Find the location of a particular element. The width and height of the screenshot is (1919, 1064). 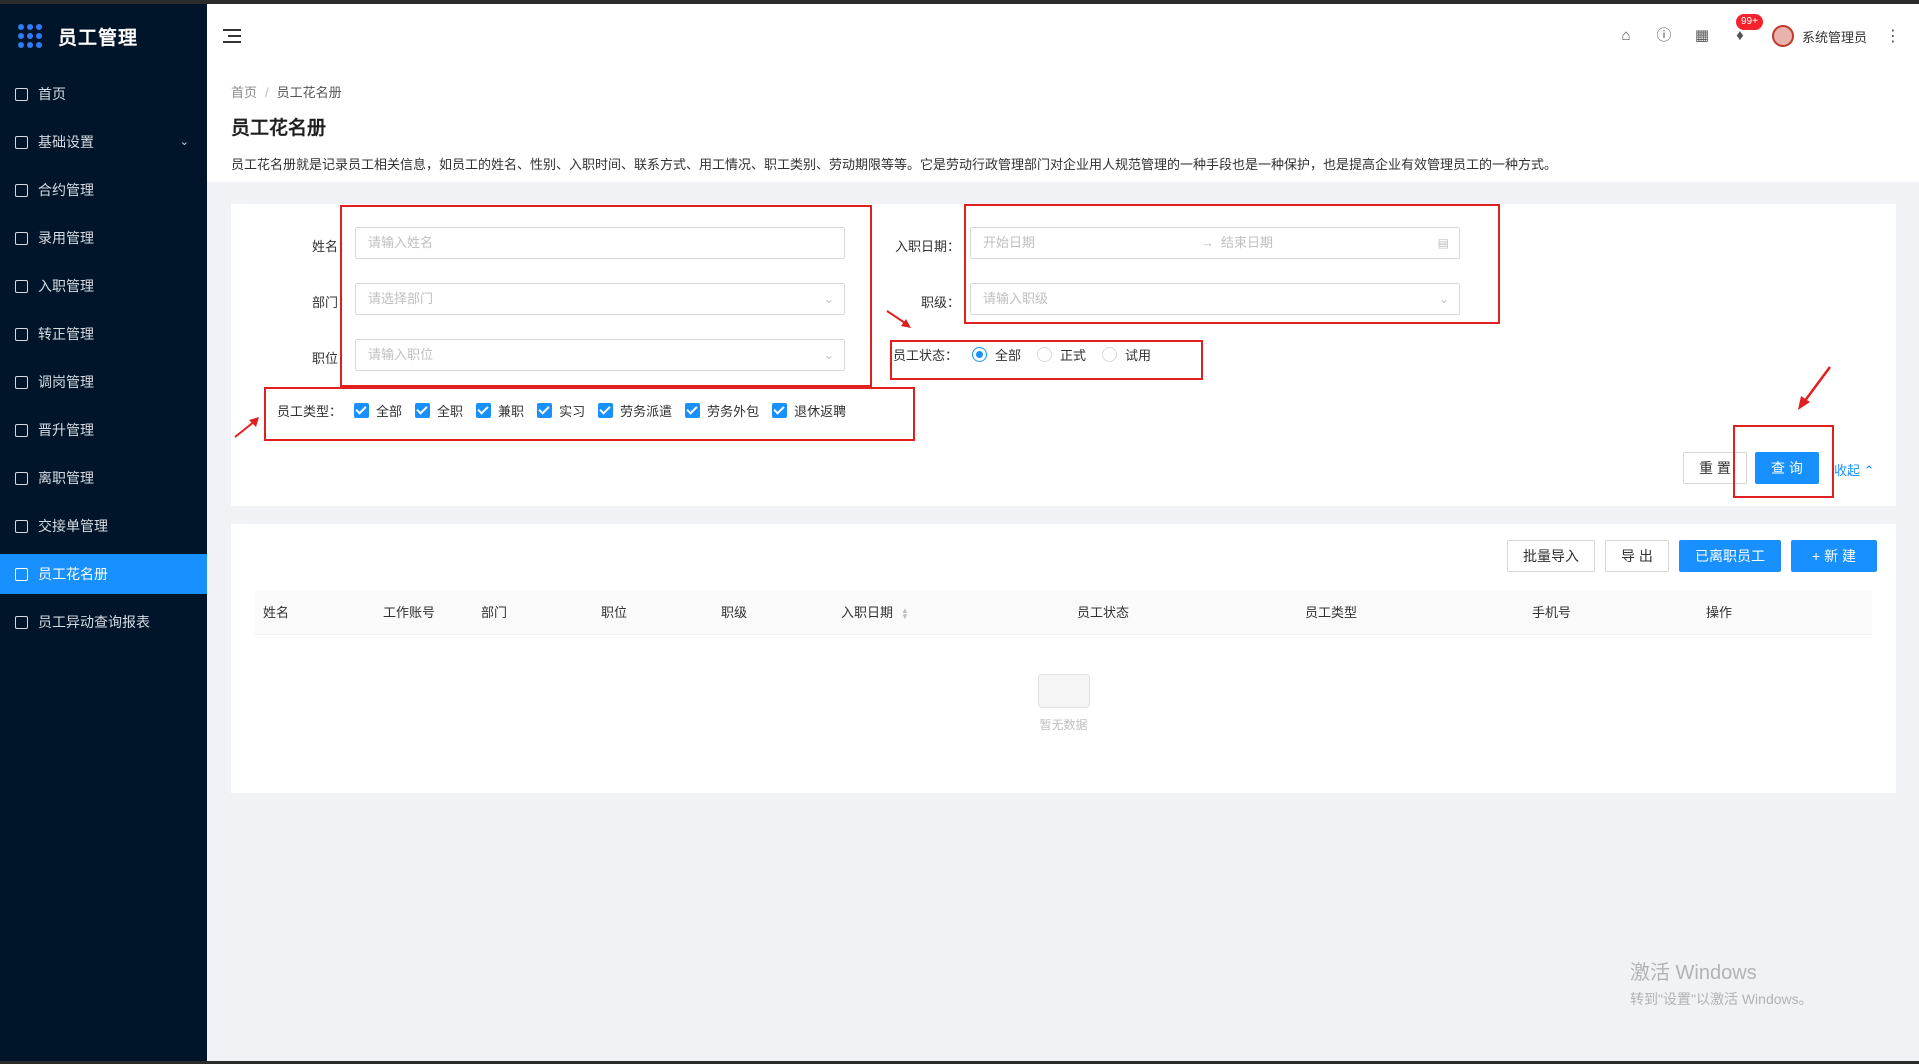

sidebar-item-onboarding: 入职管理 is located at coordinates (103, 286).